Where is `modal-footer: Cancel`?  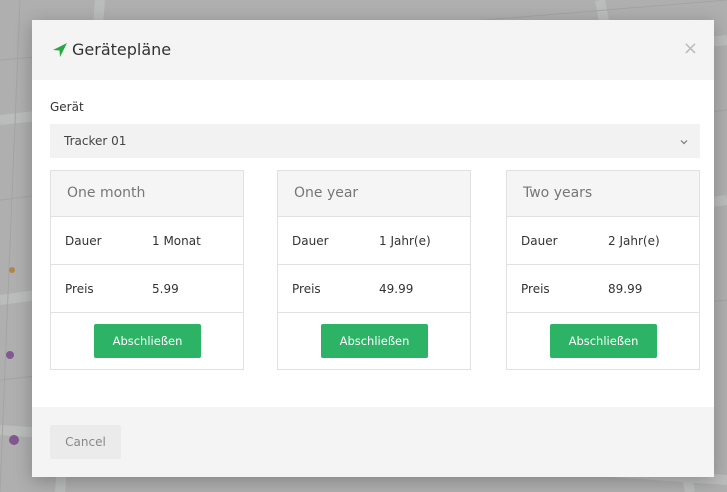
modal-footer: Cancel is located at coordinates (373, 442).